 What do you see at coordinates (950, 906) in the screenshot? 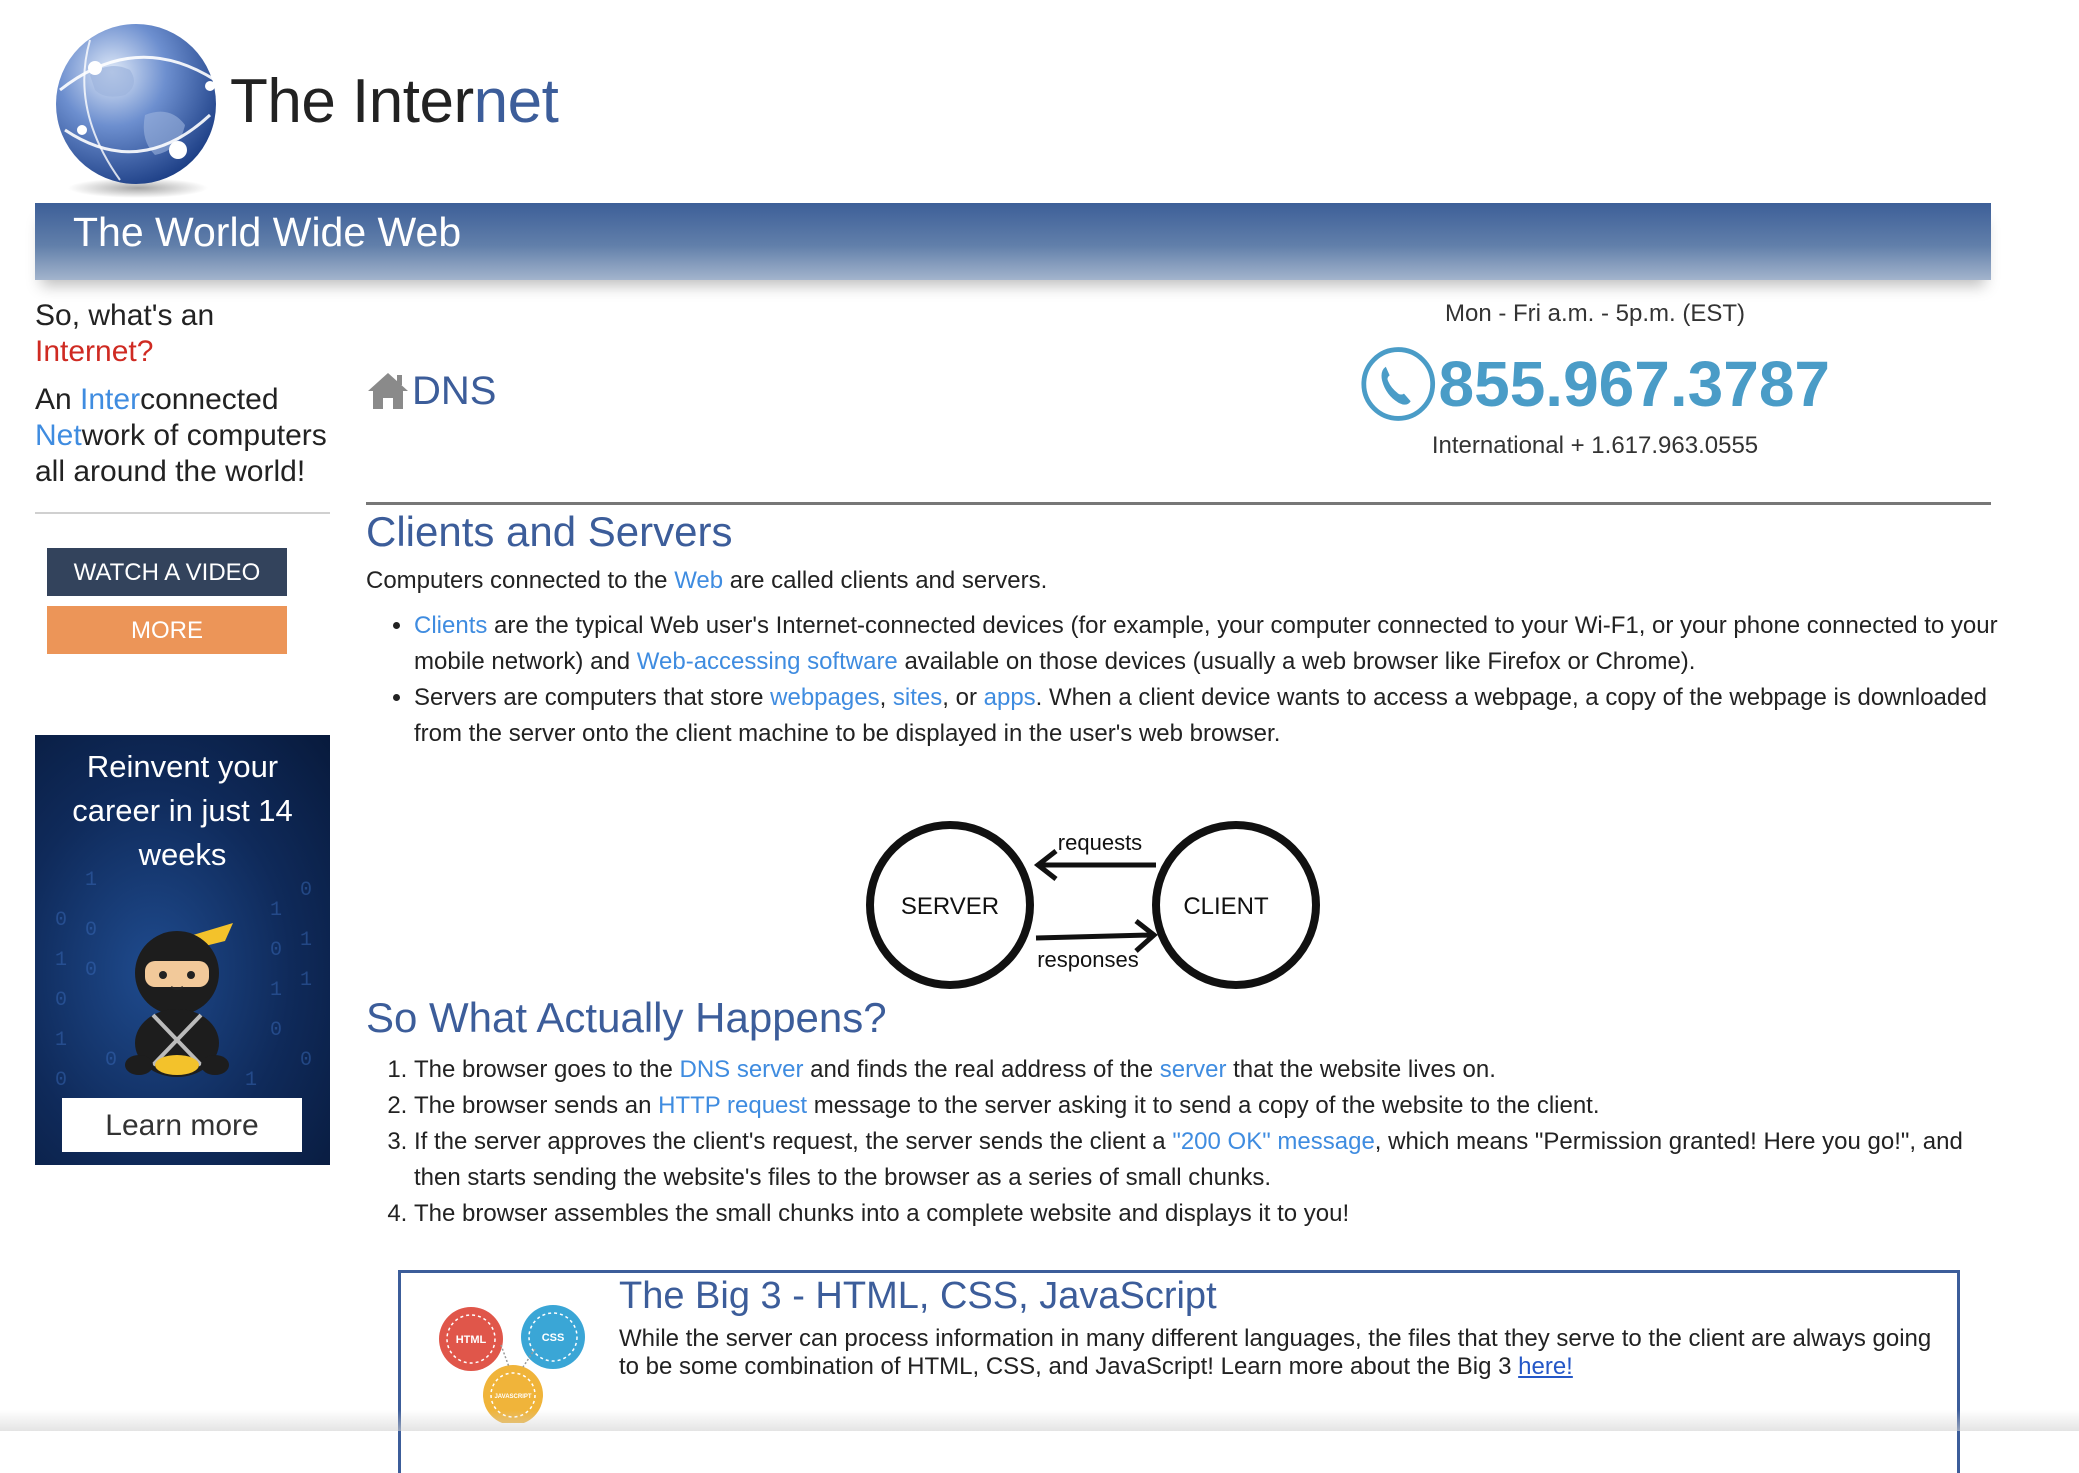
I see `server-label: SERVER` at bounding box center [950, 906].